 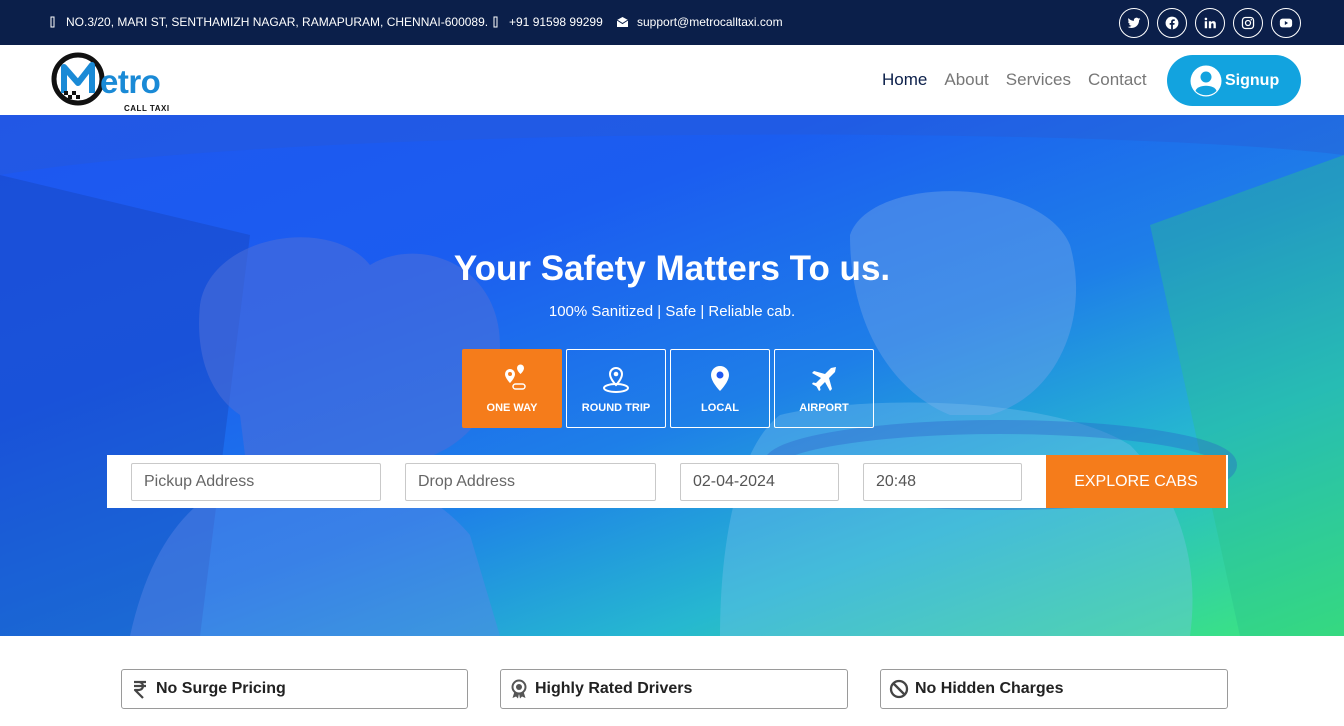 What do you see at coordinates (1117, 80) in the screenshot?
I see `nav-contact: Contact` at bounding box center [1117, 80].